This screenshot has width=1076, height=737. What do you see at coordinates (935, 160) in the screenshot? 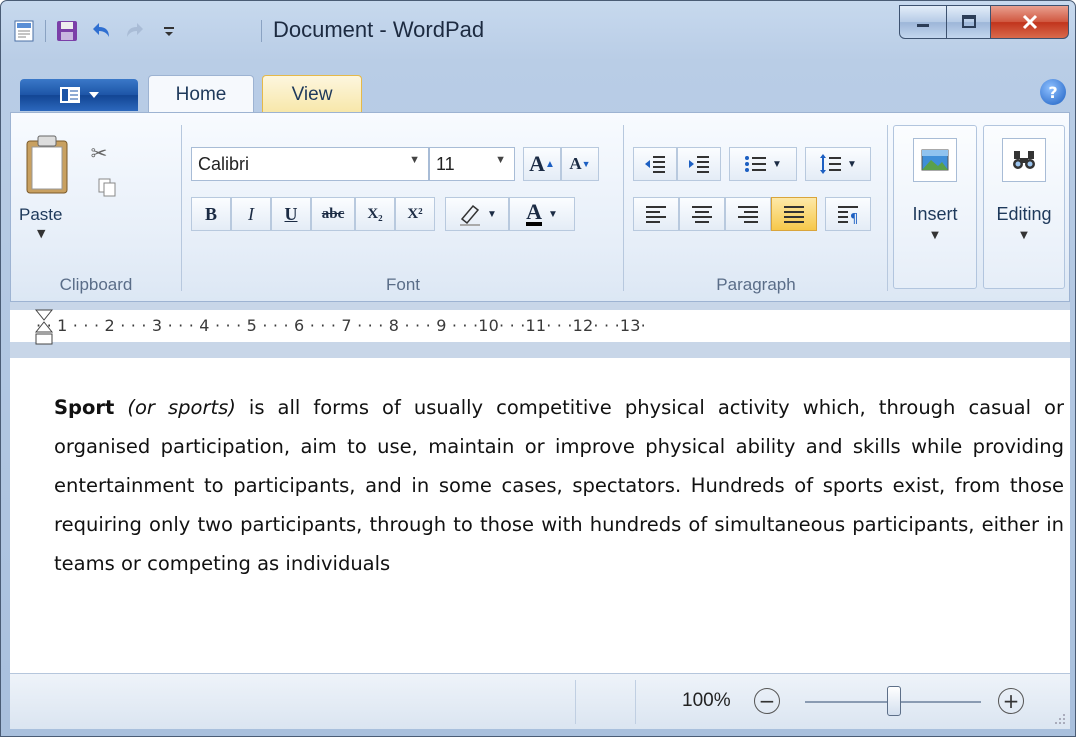
I see `picture-icon` at bounding box center [935, 160].